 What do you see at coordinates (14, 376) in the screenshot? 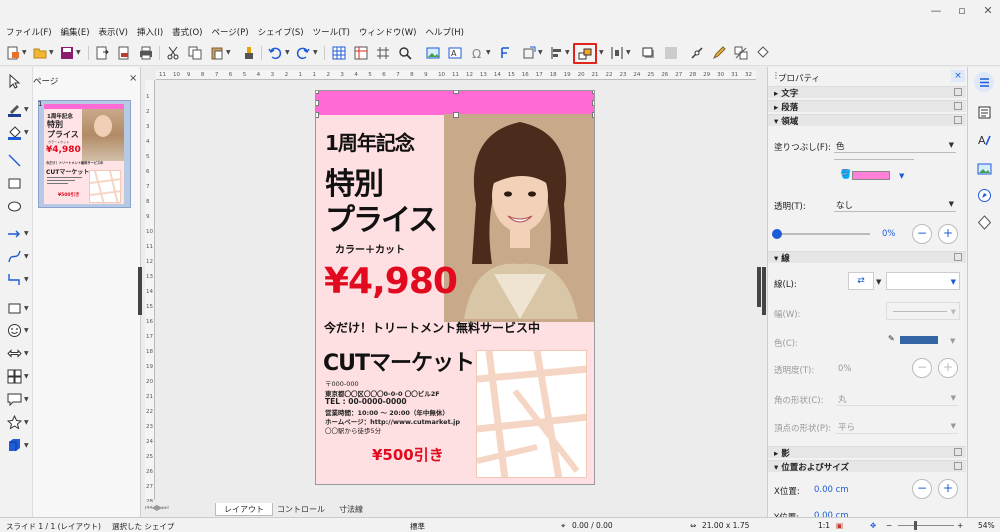
I see `flowchart-icon` at bounding box center [14, 376].